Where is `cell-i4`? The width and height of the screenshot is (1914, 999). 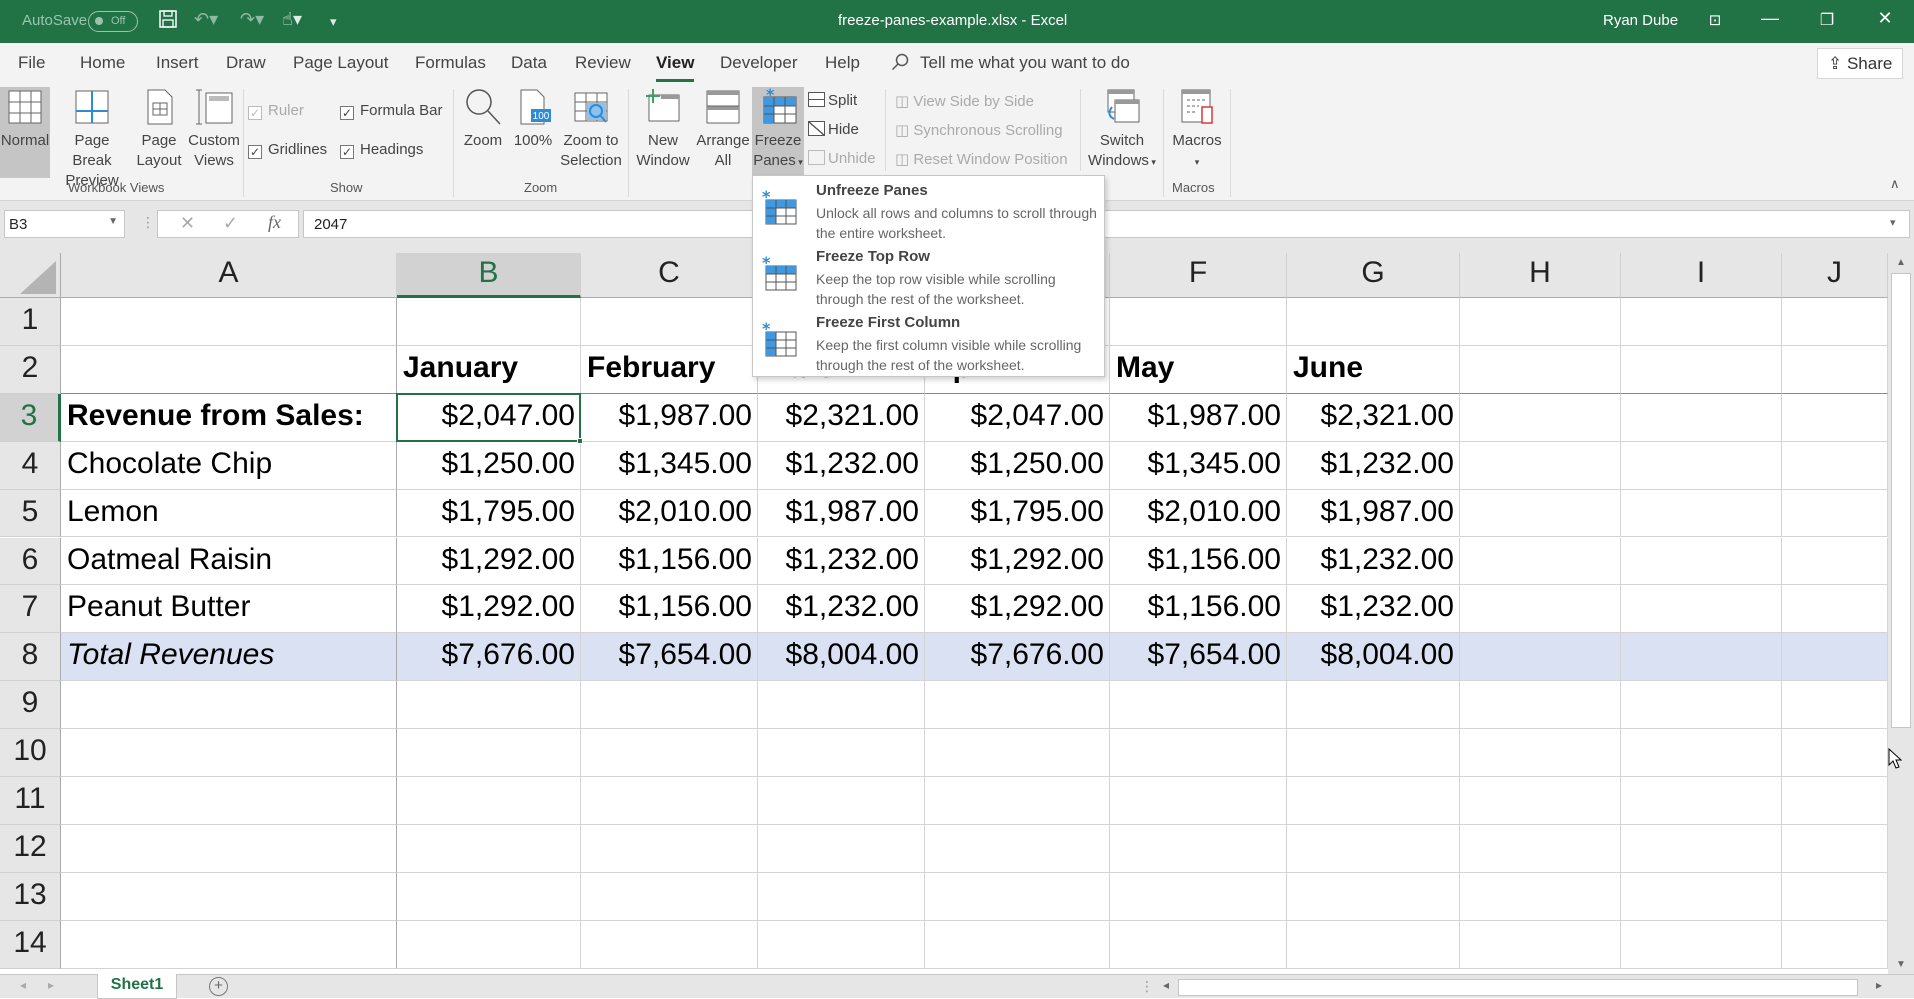 cell-i4 is located at coordinates (1701, 465).